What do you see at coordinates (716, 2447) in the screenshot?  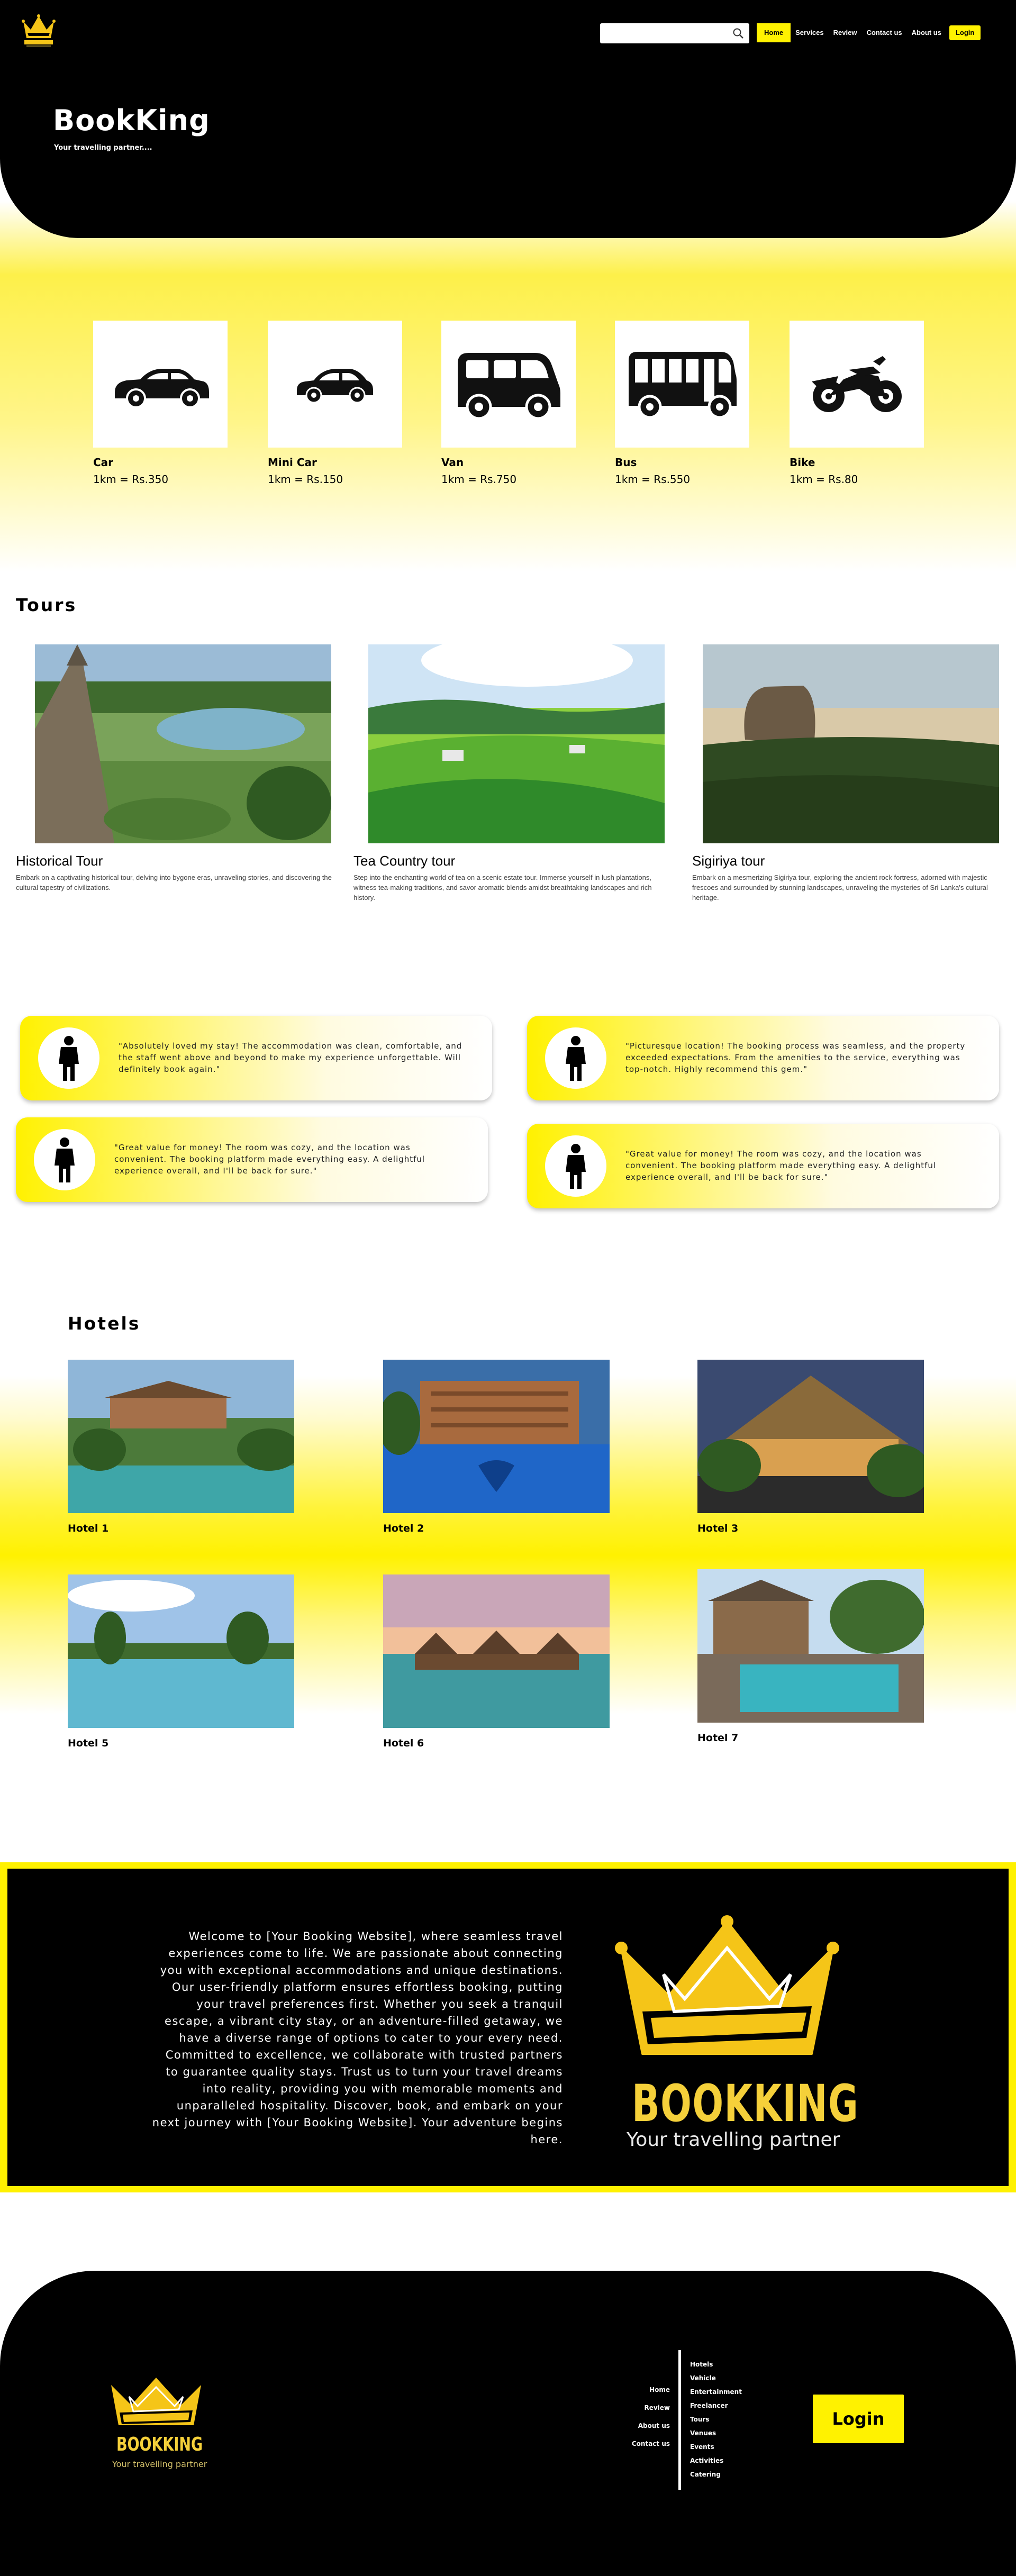 I see `footer-link-events: Events` at bounding box center [716, 2447].